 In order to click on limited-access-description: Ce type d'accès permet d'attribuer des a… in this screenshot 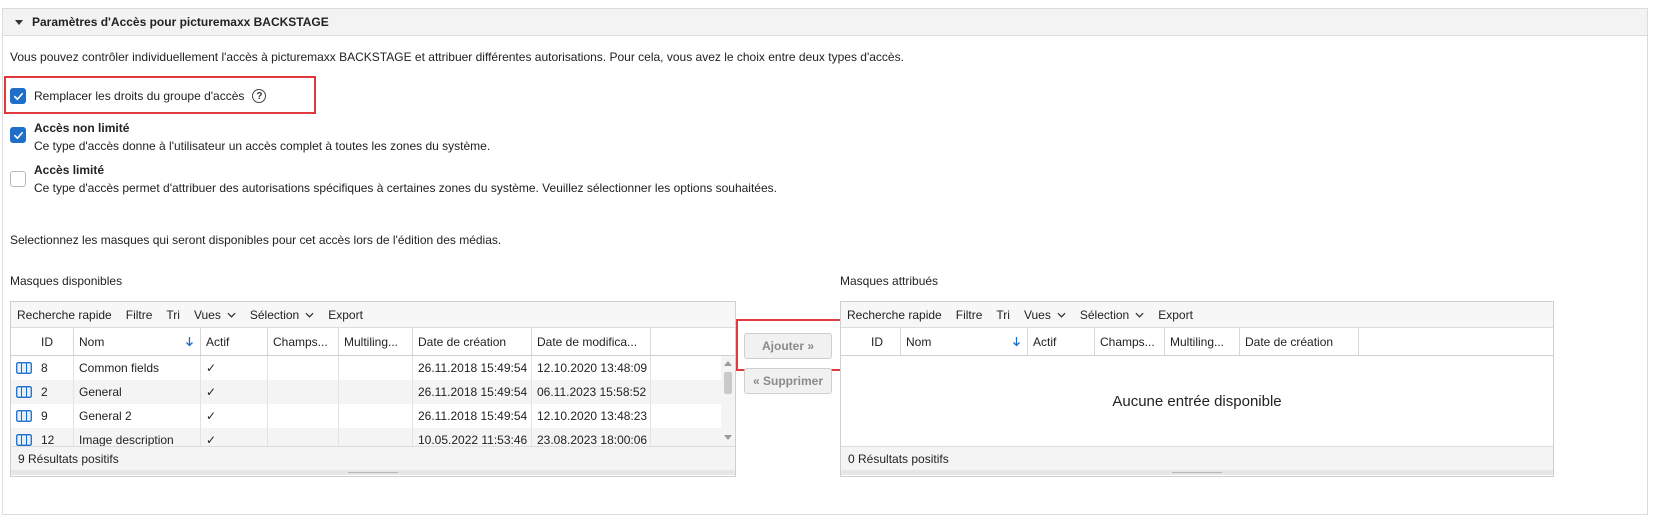, I will do `click(405, 188)`.